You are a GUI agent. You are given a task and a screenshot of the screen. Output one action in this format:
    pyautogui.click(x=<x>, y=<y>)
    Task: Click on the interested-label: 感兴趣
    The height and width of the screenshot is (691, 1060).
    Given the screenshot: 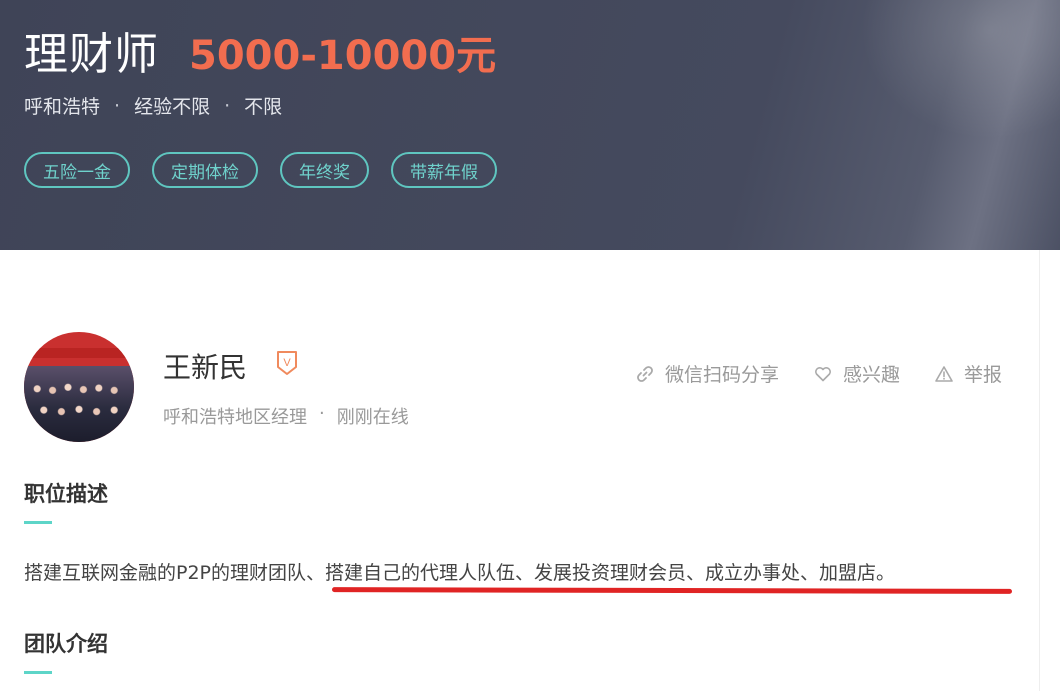 What is the action you would take?
    pyautogui.click(x=871, y=375)
    